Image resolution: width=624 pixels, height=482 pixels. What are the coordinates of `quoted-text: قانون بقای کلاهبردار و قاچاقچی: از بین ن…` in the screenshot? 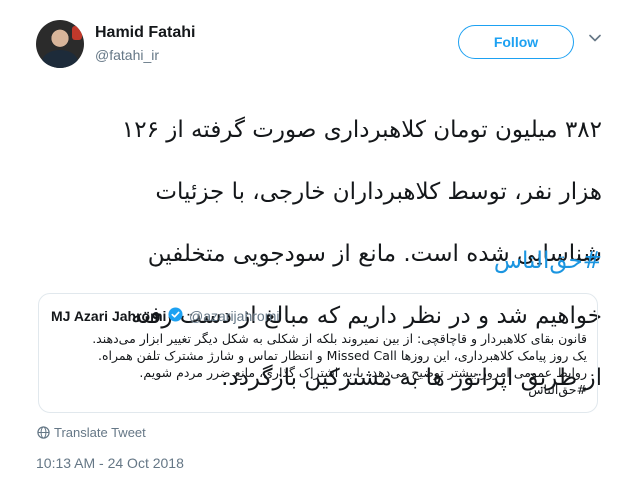 It's located at (319, 364).